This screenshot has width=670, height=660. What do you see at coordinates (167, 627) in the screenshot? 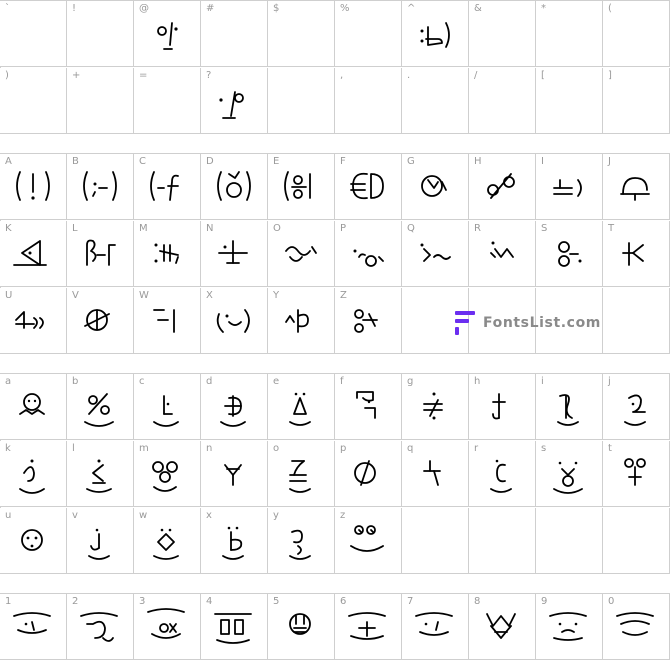
I see `glyph-n3-icon` at bounding box center [167, 627].